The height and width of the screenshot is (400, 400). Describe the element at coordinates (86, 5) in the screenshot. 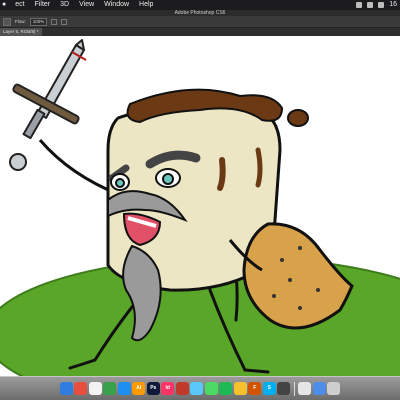

I see `menu-view: View` at that location.